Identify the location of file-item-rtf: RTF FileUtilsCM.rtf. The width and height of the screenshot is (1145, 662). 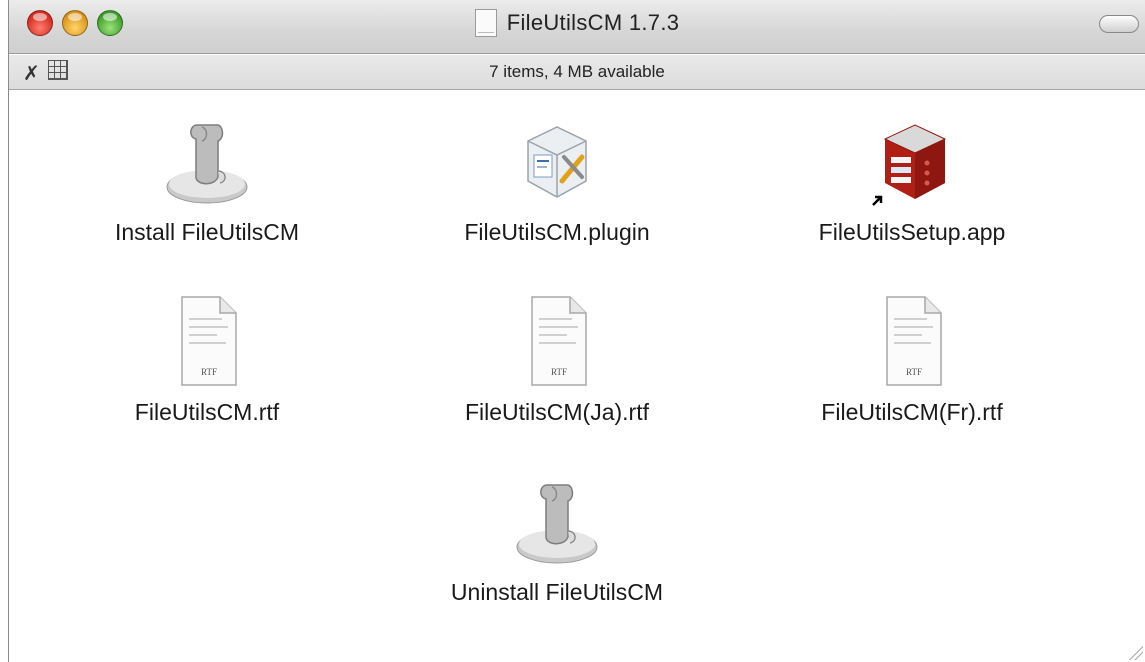
(207, 358).